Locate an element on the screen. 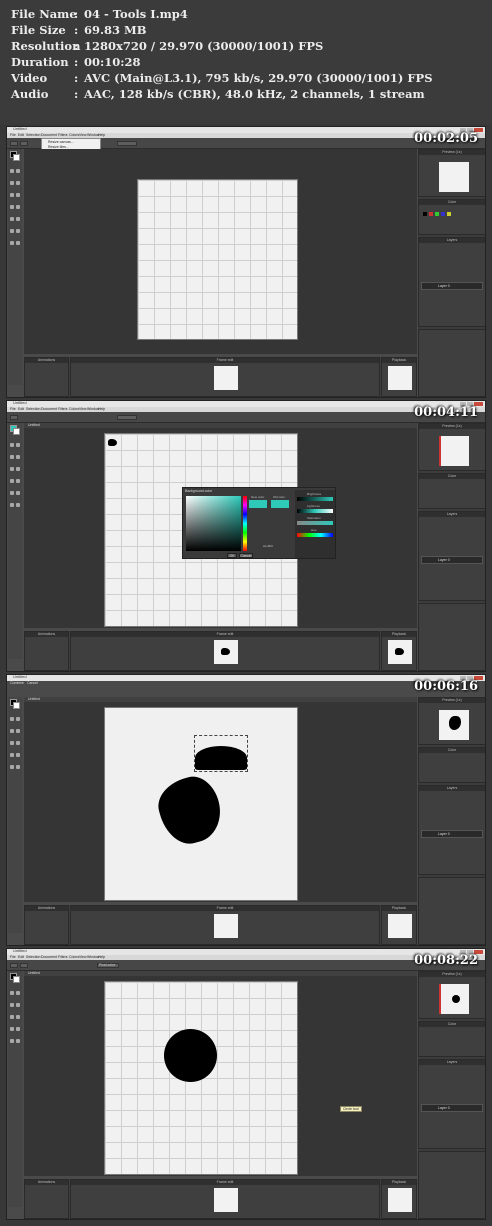 The width and height of the screenshot is (492, 1226). hue-slider is located at coordinates (245, 523).